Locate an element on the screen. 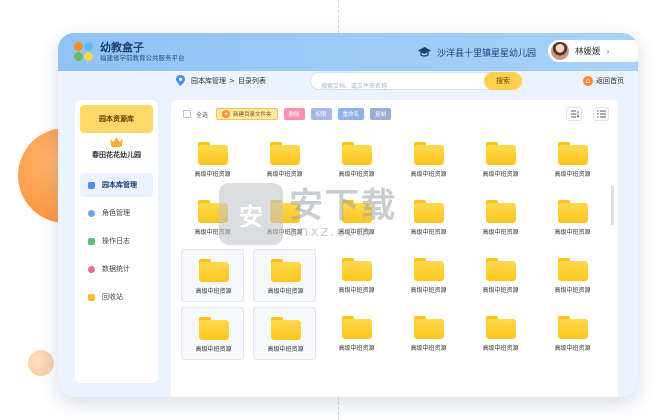  sidebar-item-label: 数据统计 is located at coordinates (116, 269).